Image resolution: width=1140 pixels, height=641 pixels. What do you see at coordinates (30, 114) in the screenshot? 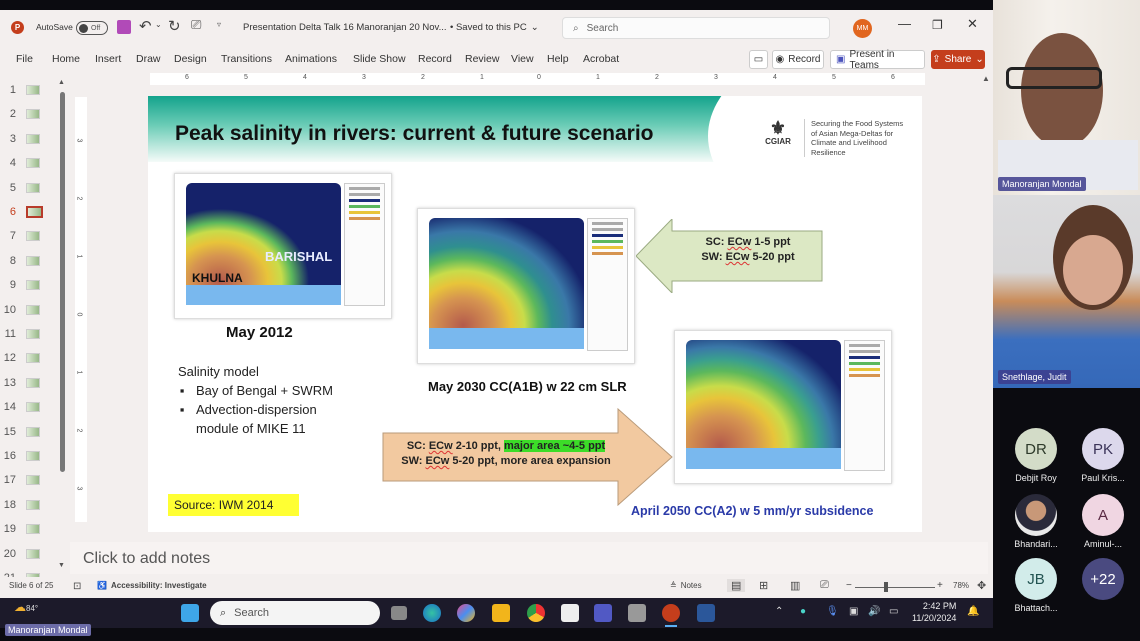
I see `slide-thumbnail: 2` at bounding box center [30, 114].